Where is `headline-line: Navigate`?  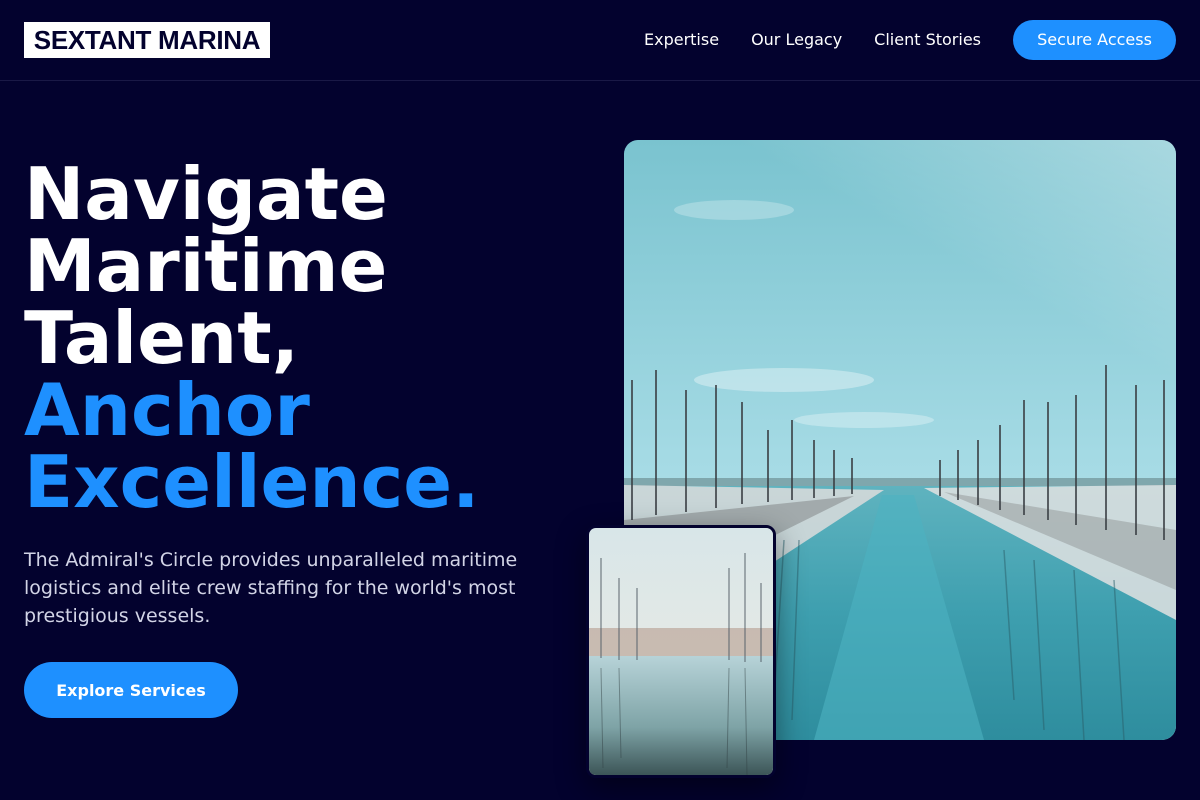 headline-line: Navigate is located at coordinates (206, 194).